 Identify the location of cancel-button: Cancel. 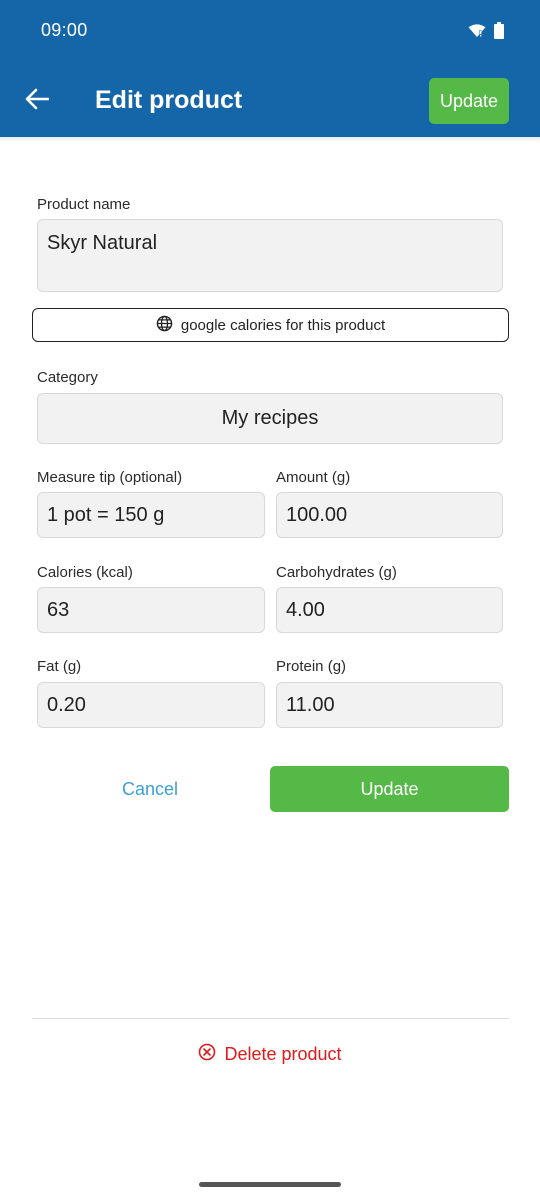
(150, 789).